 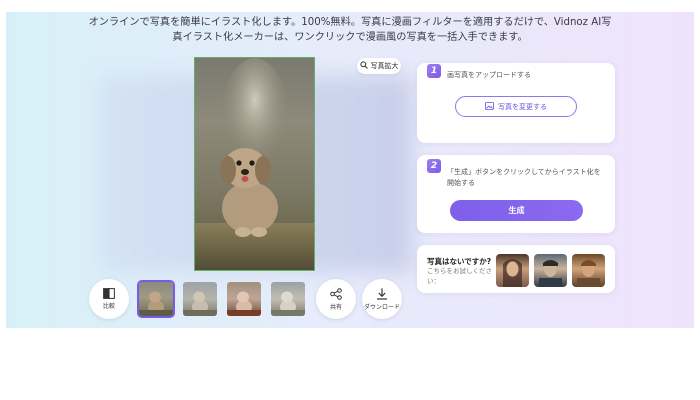 I want to click on change-photo-button: 写真を変更する, so click(x=516, y=106).